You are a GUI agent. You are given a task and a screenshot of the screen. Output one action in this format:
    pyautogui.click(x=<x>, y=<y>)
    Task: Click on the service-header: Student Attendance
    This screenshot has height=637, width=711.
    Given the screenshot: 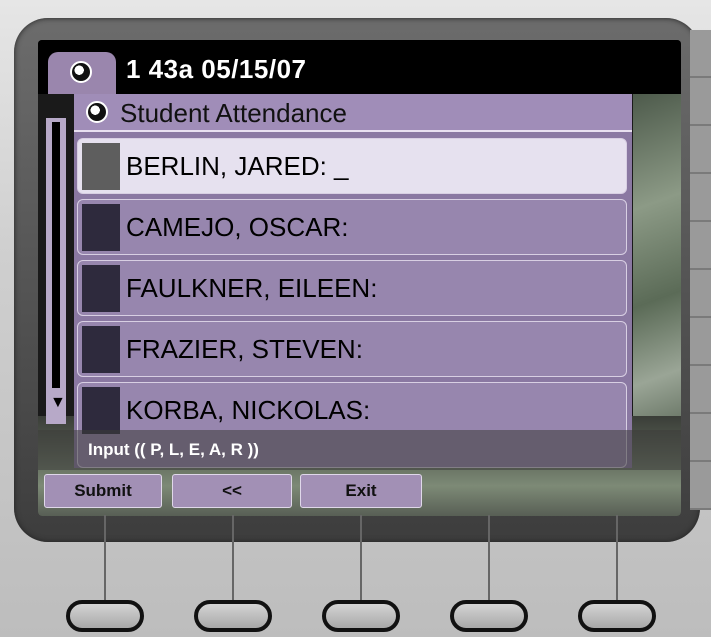 What is the action you would take?
    pyautogui.click(x=353, y=113)
    